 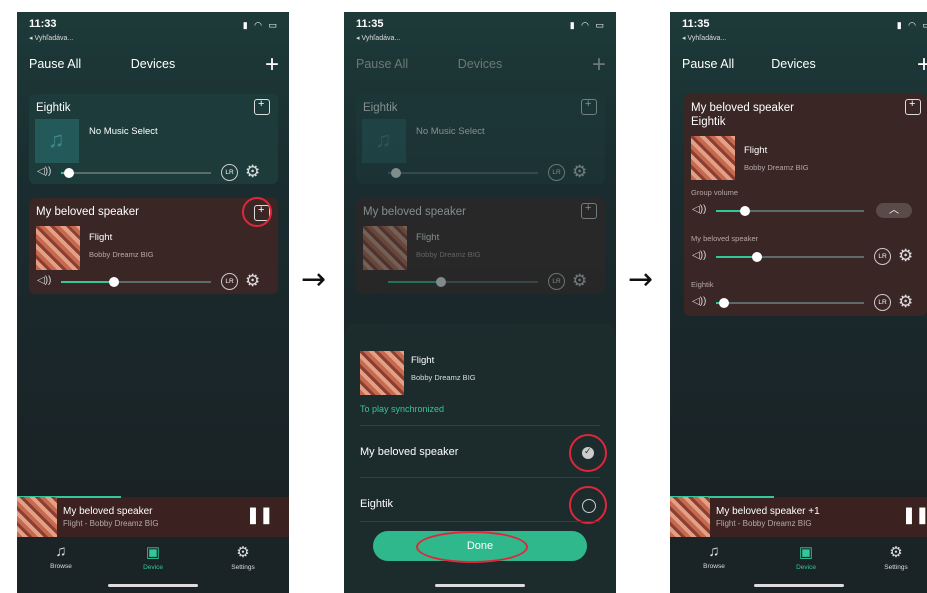 What do you see at coordinates (108, 511) in the screenshot?
I see `mini-player-title: My beloved speaker` at bounding box center [108, 511].